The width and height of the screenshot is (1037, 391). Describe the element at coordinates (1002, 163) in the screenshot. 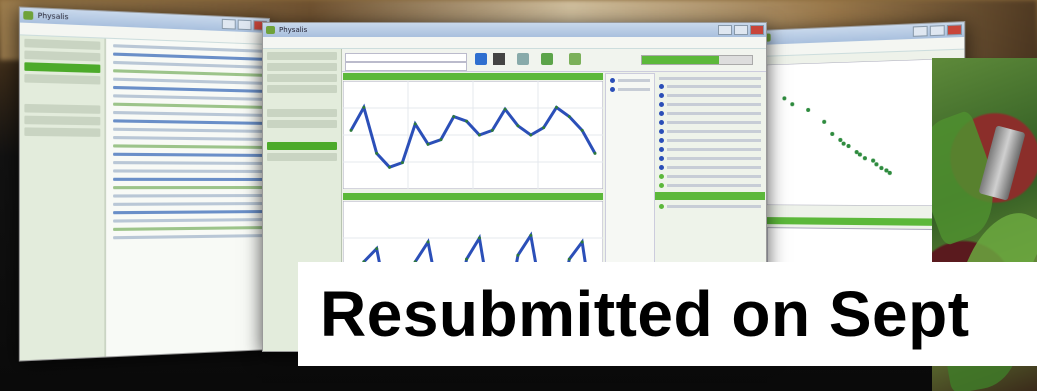

I see `sensor-clamp` at that location.